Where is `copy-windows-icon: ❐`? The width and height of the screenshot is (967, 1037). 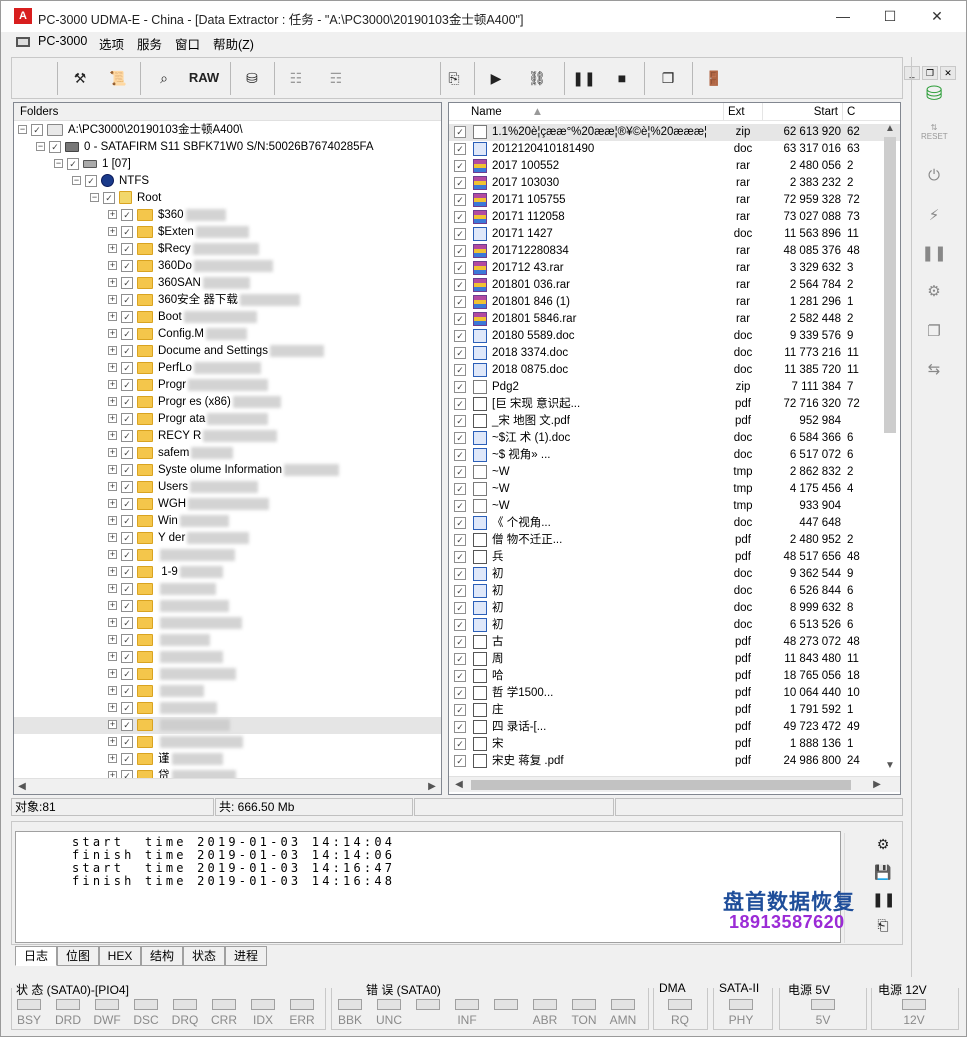 copy-windows-icon: ❐ is located at coordinates (668, 78).